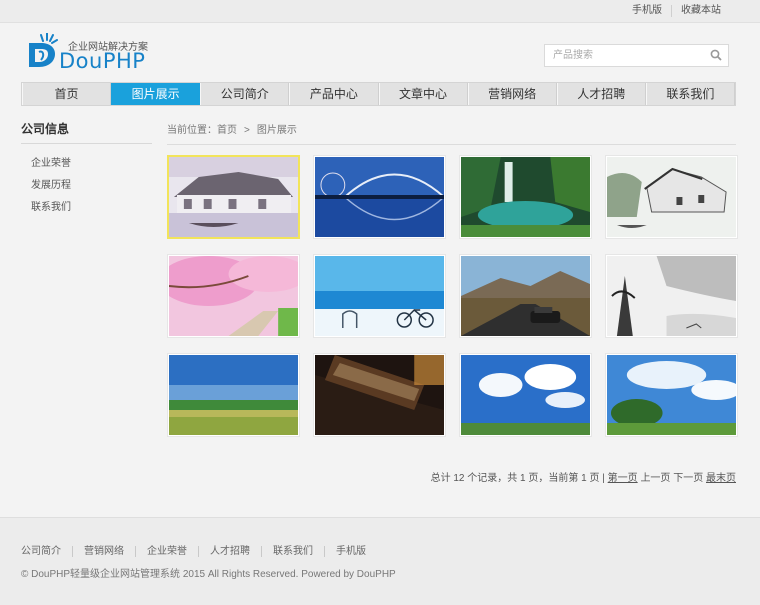  What do you see at coordinates (716, 56) in the screenshot?
I see `search-icon` at bounding box center [716, 56].